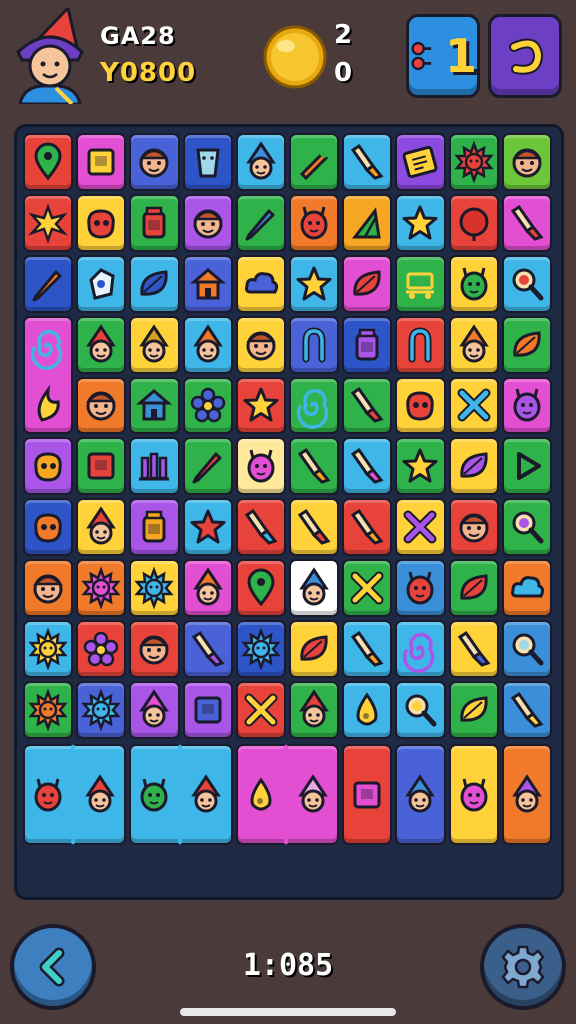  I want to click on tile-leaf-r7c8, so click(473, 588).